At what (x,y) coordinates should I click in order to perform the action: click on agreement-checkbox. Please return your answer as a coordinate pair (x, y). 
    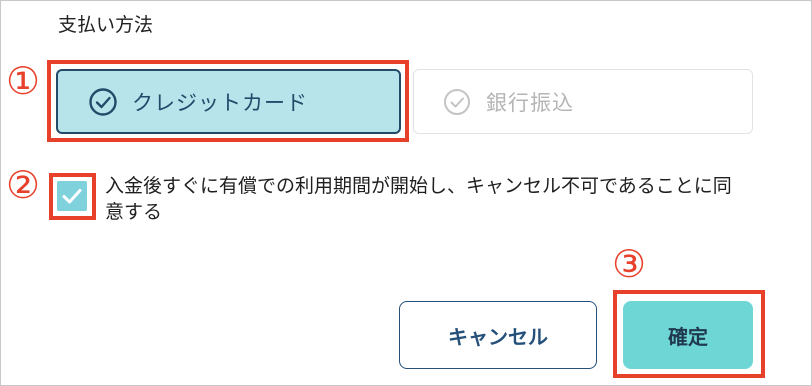
    Looking at the image, I should click on (72, 196).